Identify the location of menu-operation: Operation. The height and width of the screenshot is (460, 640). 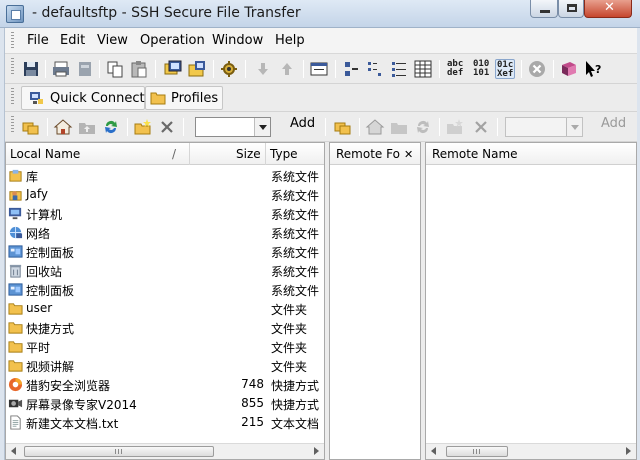
(172, 40).